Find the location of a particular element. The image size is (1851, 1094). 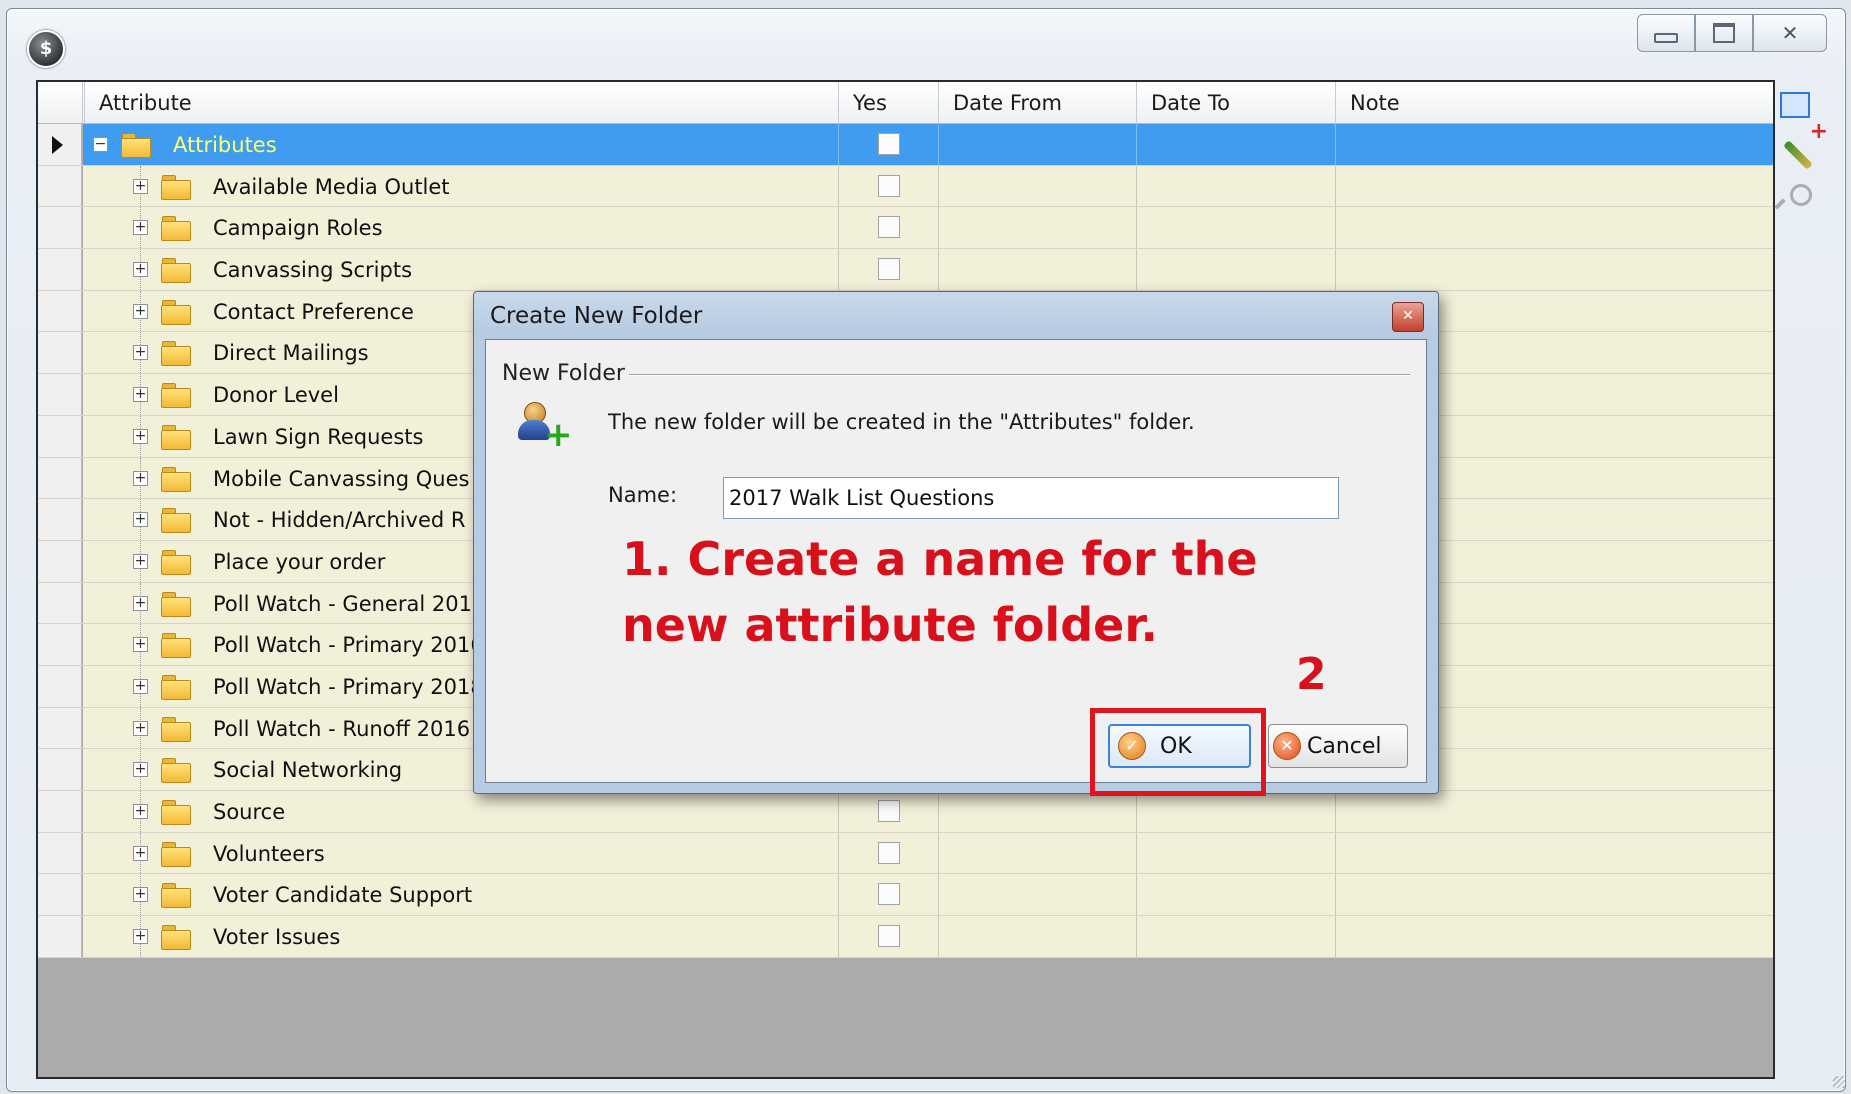

tree-row: + Volunteers is located at coordinates (905, 853).